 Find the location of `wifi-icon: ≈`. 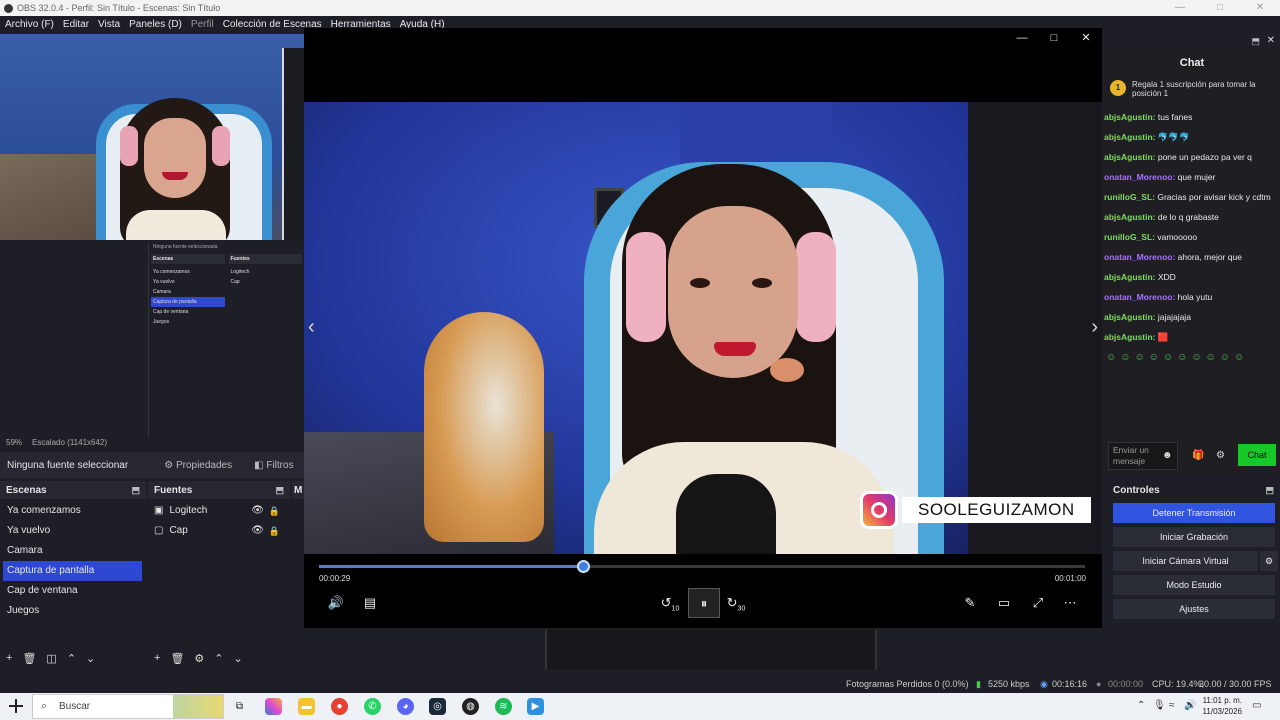

wifi-icon: ≈ is located at coordinates (1172, 705).